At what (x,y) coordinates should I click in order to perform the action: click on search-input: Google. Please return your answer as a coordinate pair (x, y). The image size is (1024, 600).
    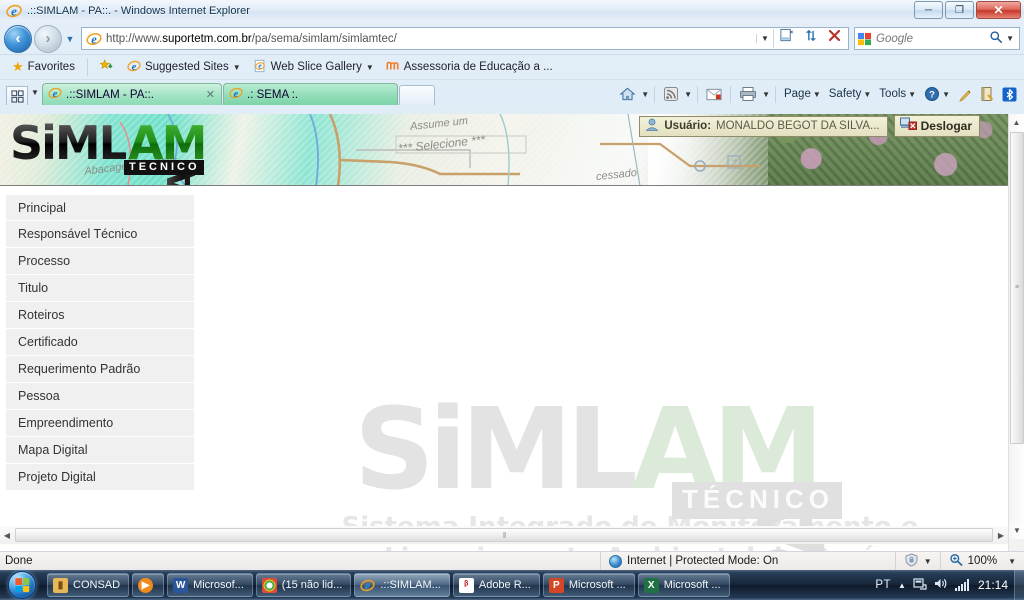
    Looking at the image, I should click on (930, 39).